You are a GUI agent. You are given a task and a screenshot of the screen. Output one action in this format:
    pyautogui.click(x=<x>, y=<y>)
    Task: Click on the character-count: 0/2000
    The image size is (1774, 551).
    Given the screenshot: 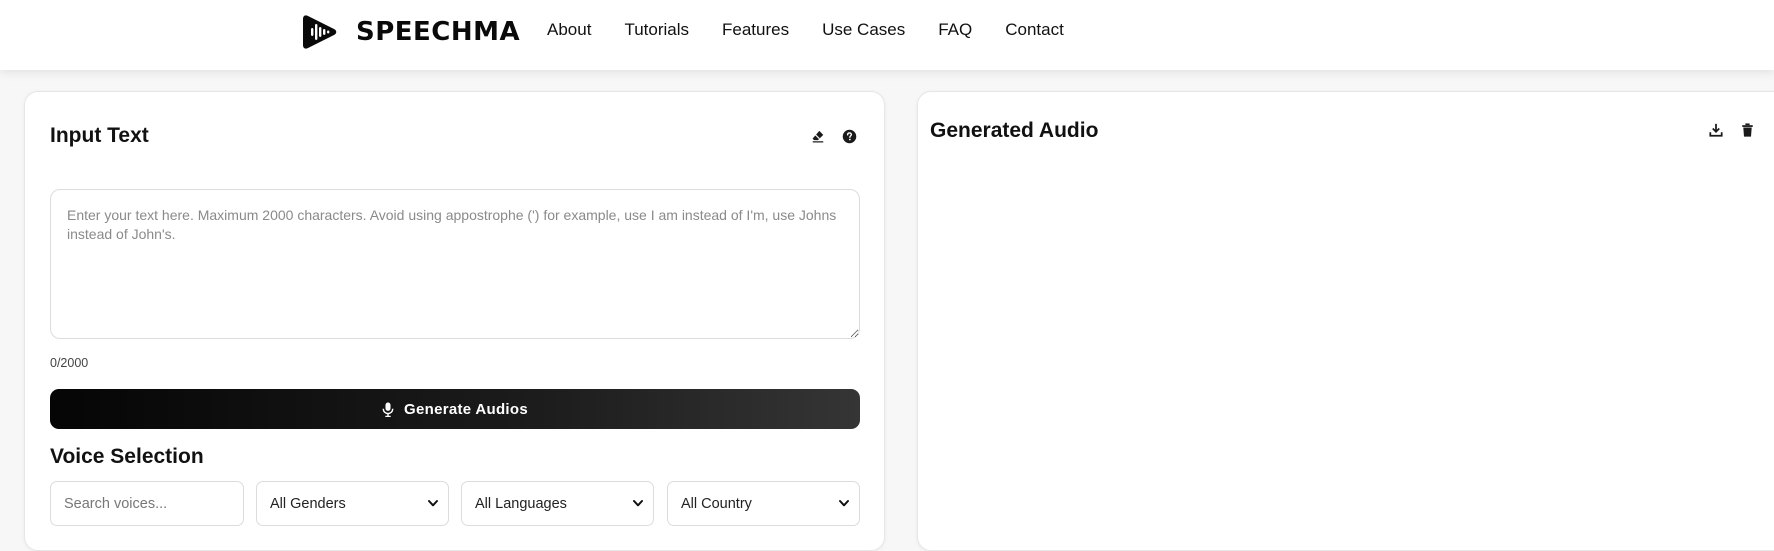 What is the action you would take?
    pyautogui.click(x=69, y=363)
    